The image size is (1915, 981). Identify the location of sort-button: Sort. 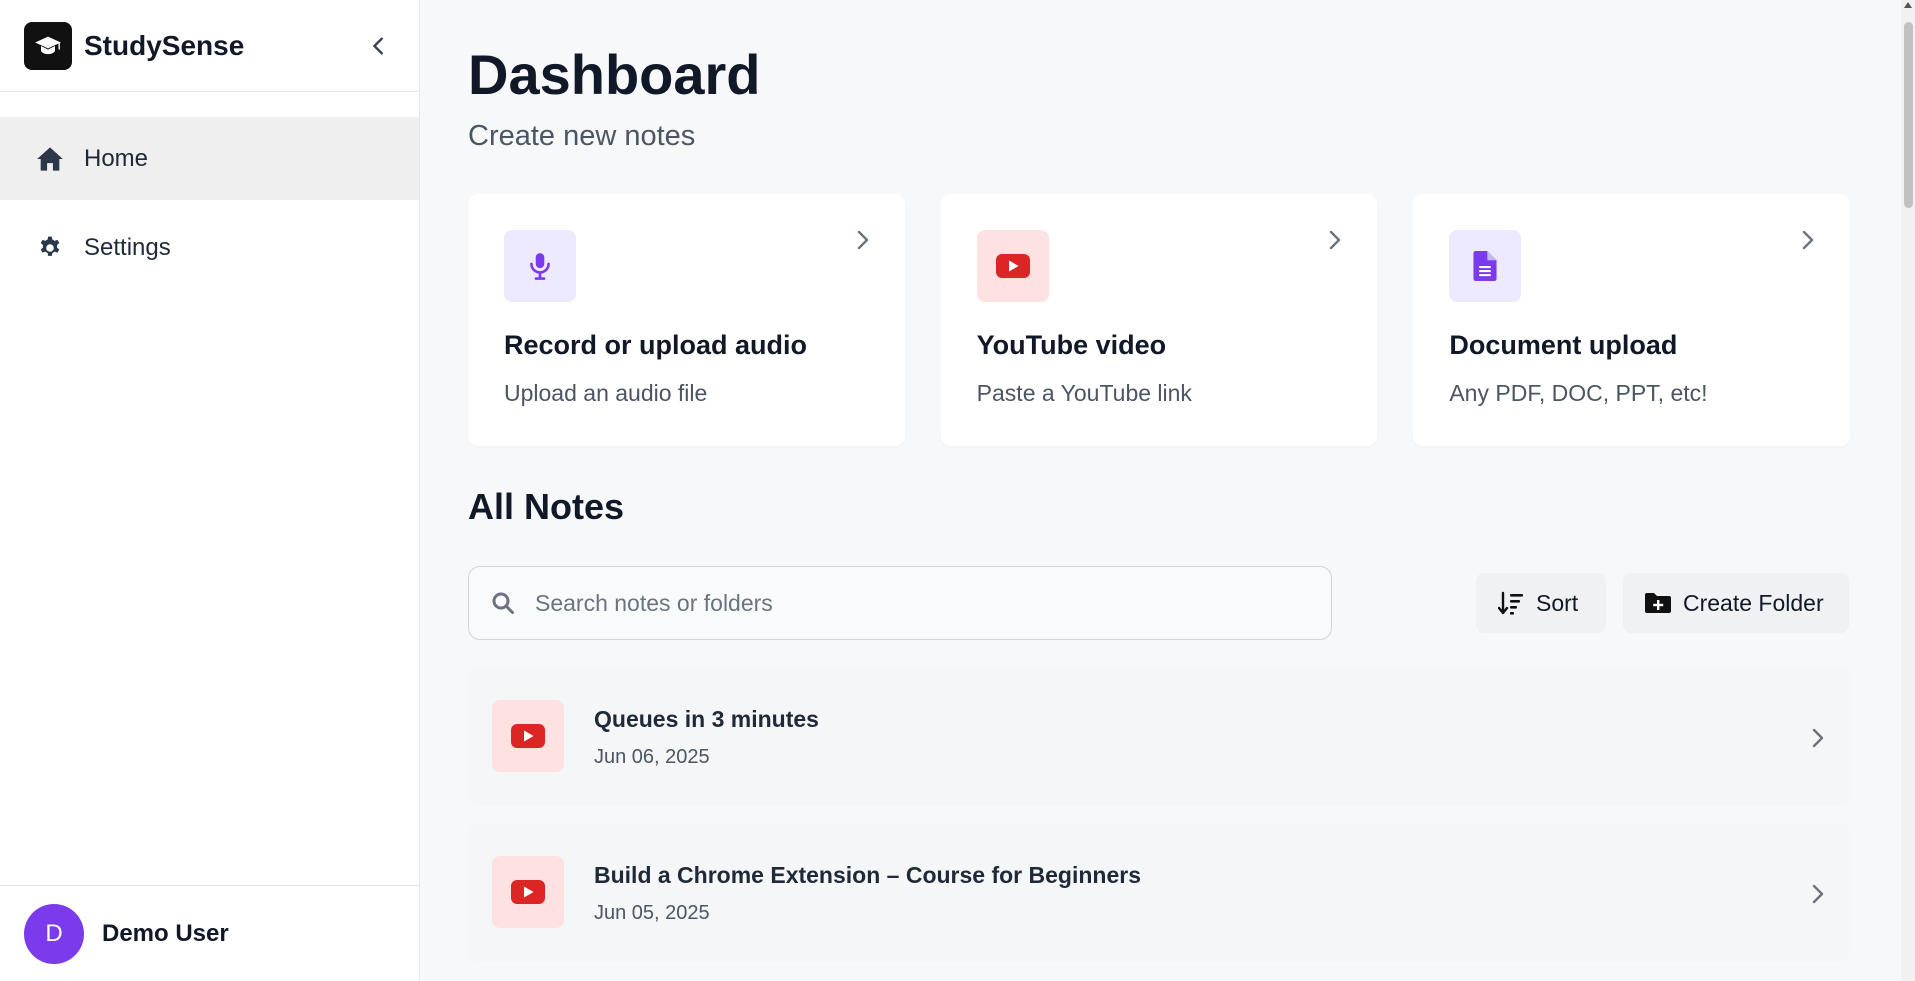
(1541, 603).